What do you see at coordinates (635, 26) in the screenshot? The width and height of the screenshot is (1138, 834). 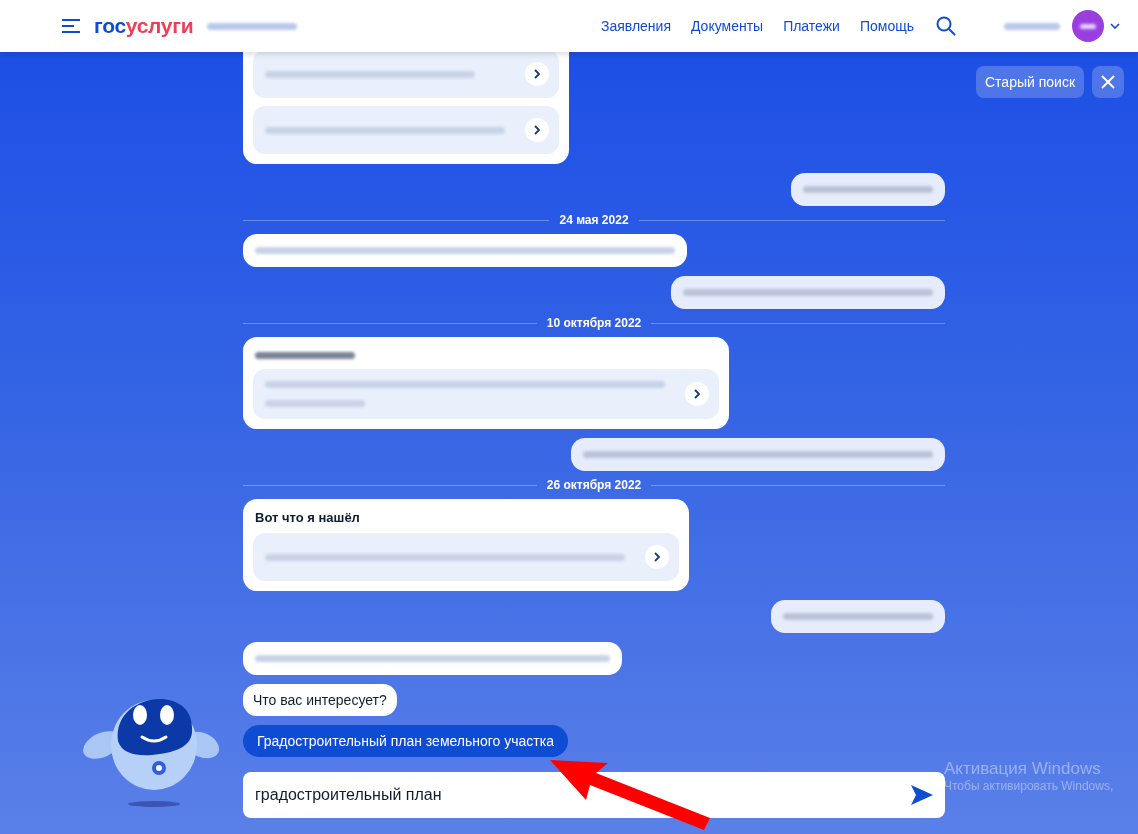 I see `nav-link: Заявления` at bounding box center [635, 26].